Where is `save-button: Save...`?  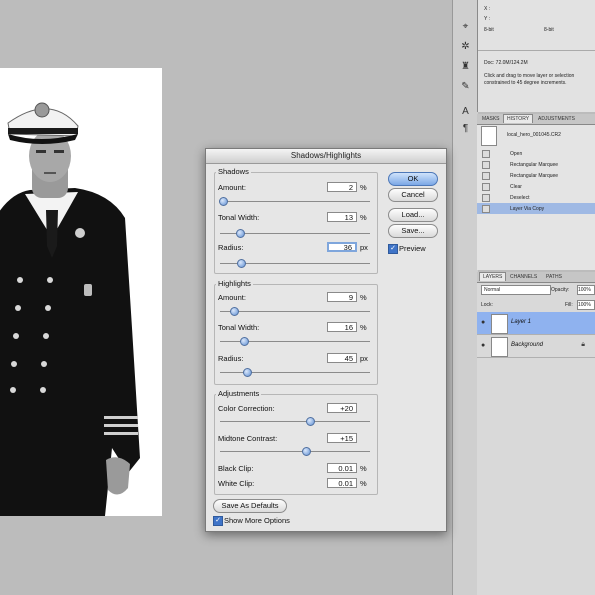 save-button: Save... is located at coordinates (413, 231).